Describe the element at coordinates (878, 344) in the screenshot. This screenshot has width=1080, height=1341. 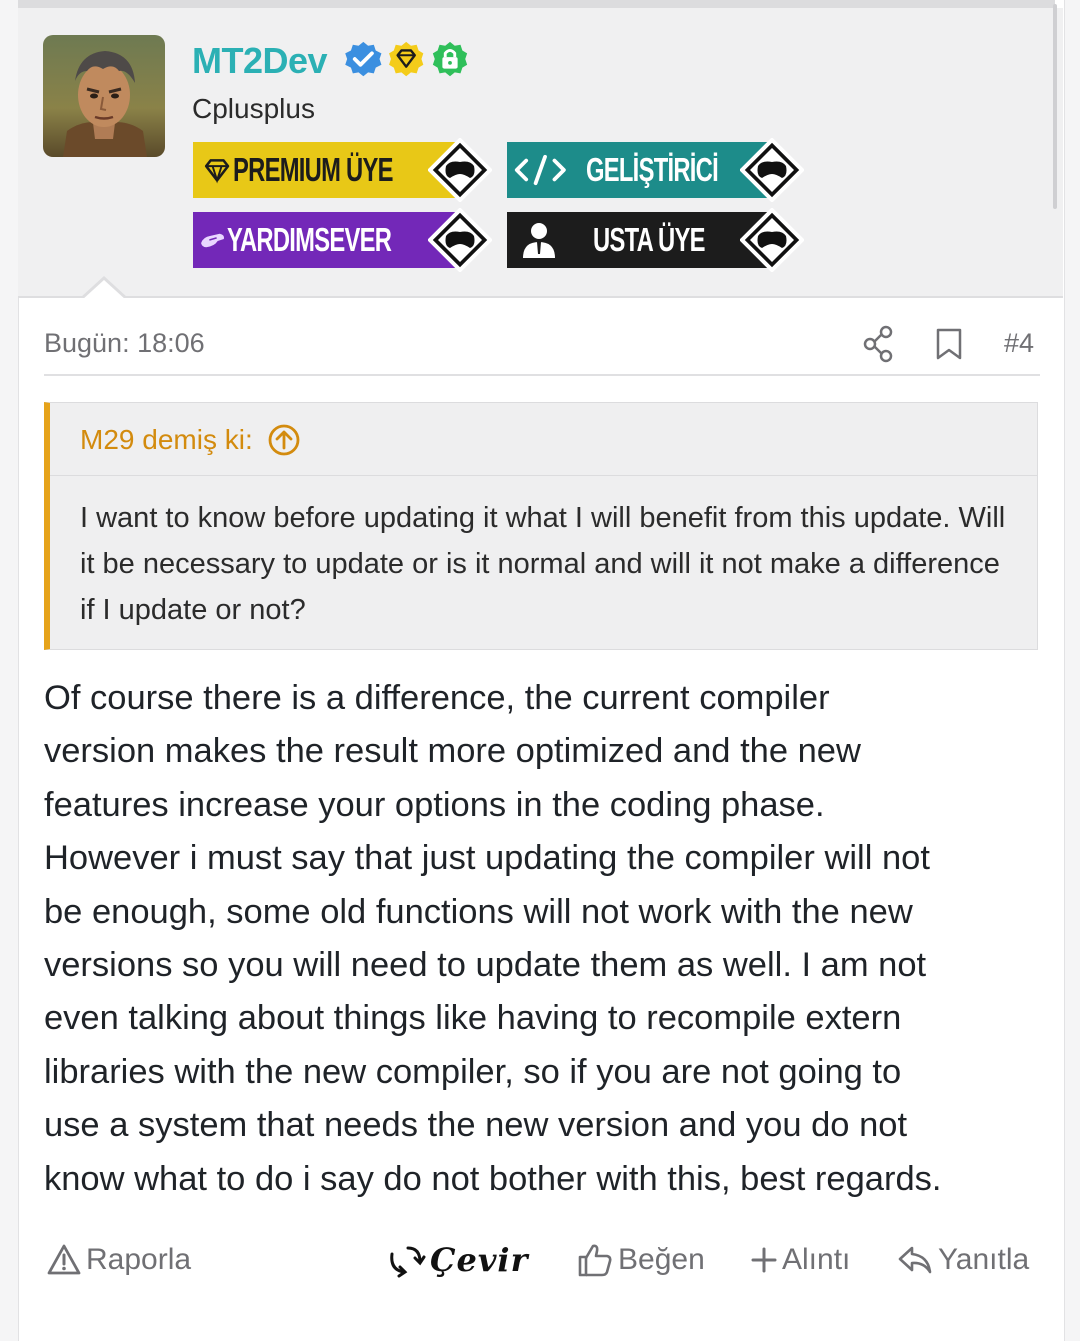
I see `share-icon` at that location.